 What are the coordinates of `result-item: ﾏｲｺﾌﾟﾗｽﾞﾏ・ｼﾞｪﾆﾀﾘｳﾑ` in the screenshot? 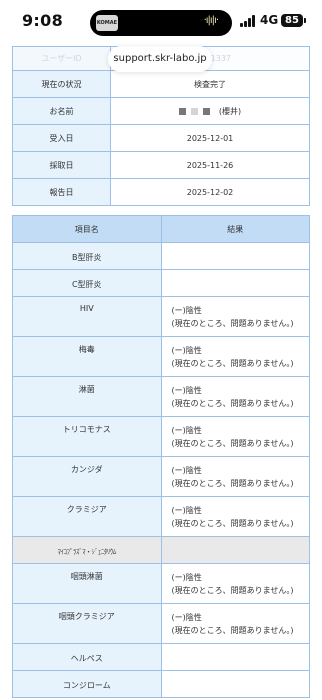 It's located at (87, 550).